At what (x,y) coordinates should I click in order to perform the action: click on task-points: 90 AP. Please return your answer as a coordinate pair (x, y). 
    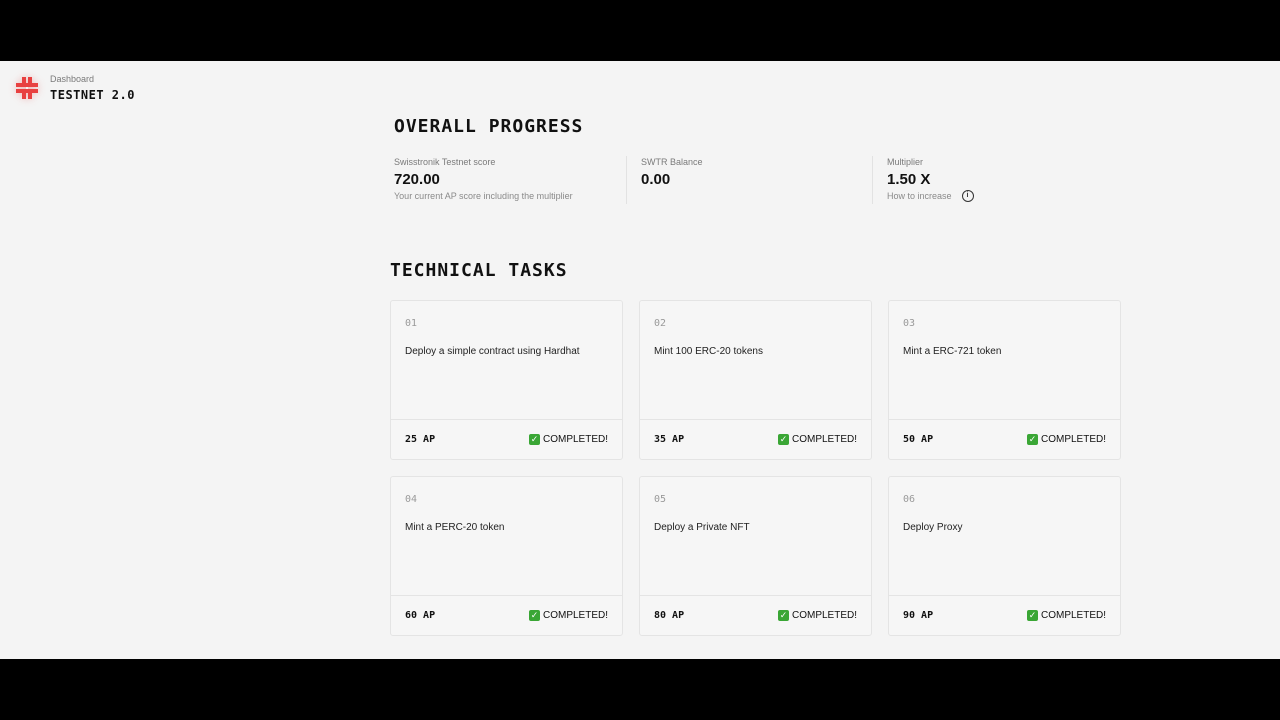
    Looking at the image, I should click on (918, 615).